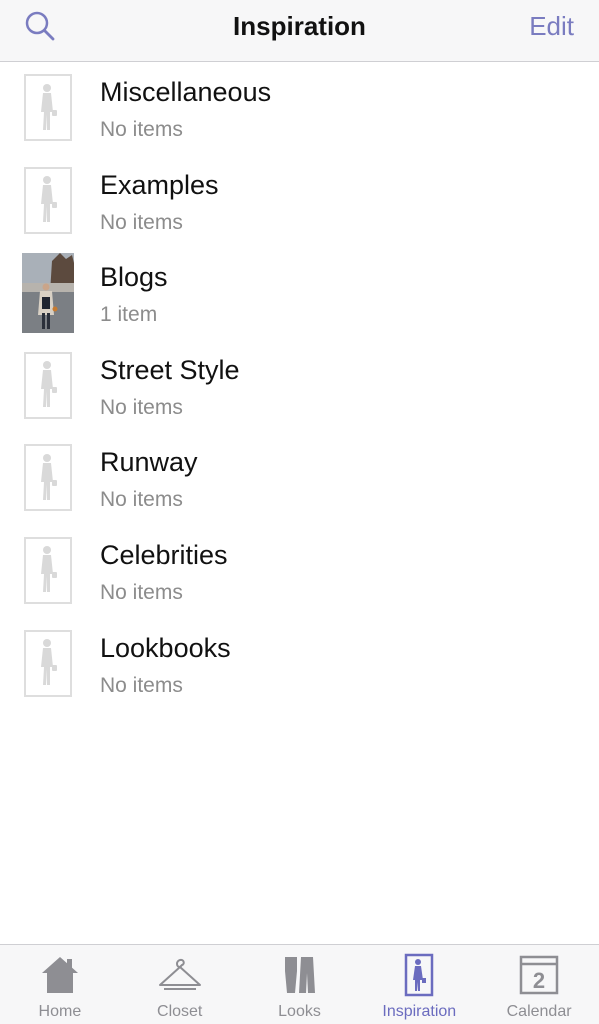  Describe the element at coordinates (164, 554) in the screenshot. I see `album-title: Celebrities` at that location.